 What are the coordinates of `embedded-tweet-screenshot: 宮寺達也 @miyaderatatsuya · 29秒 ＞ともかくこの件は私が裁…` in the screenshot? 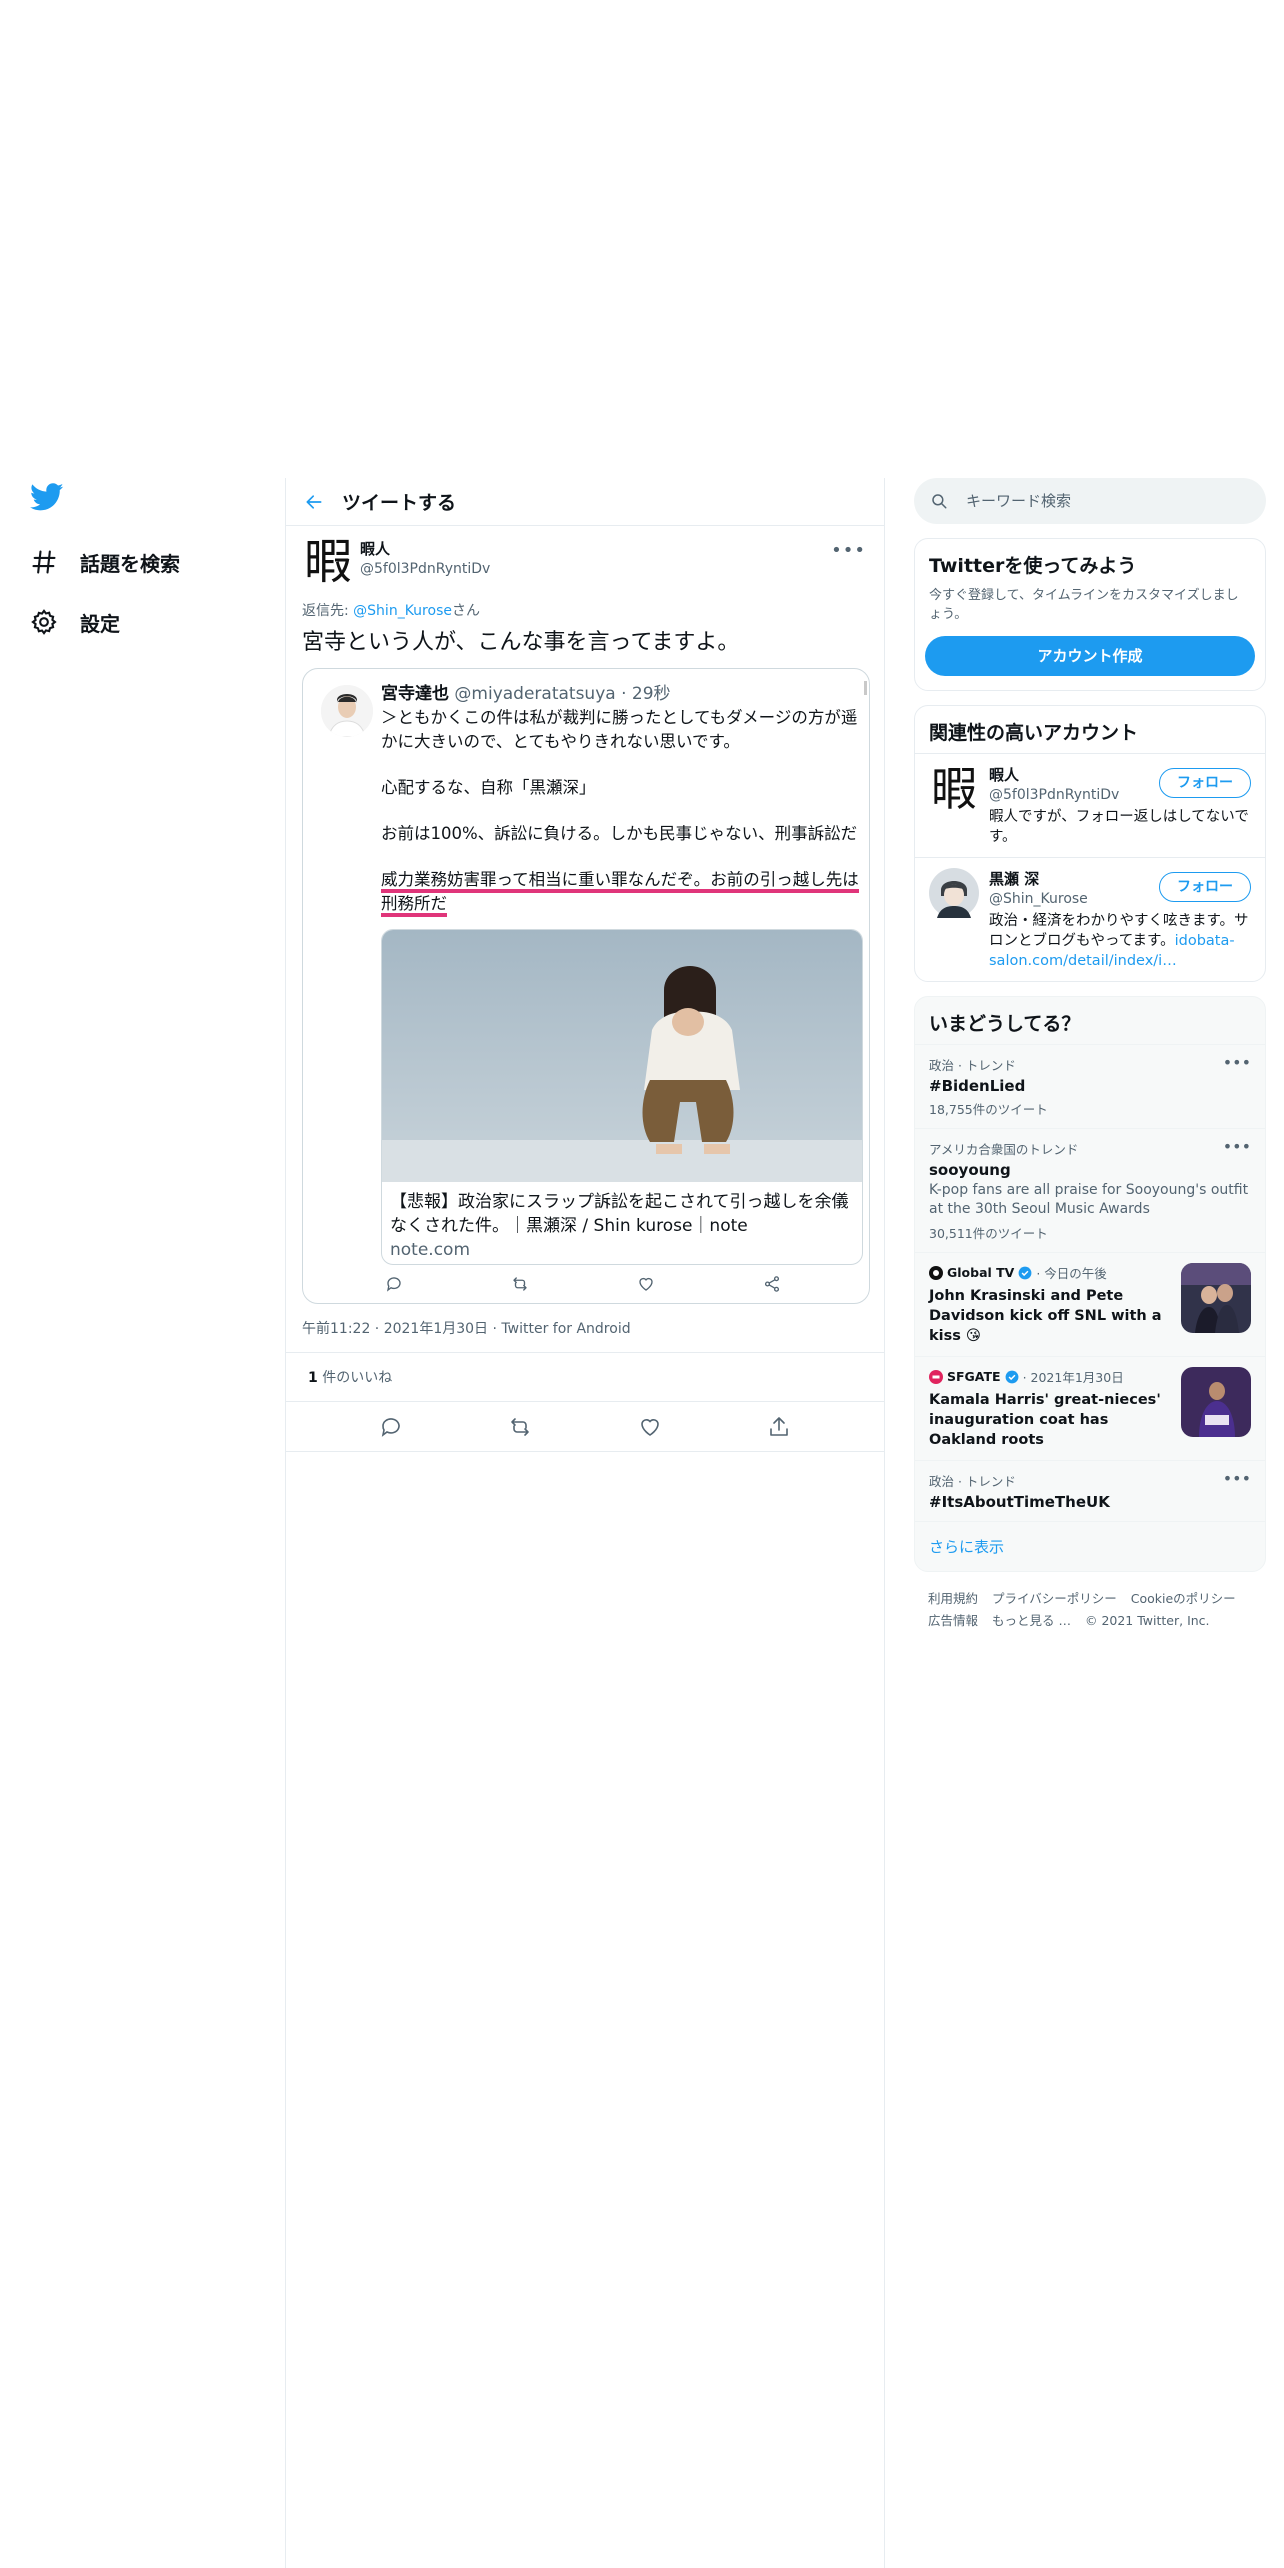 It's located at (586, 986).